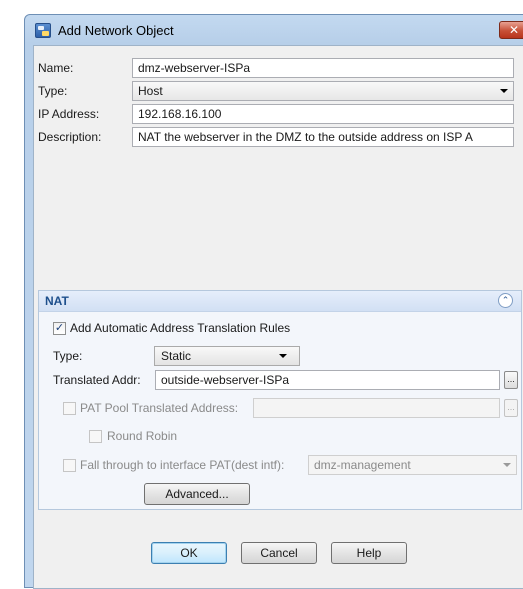 This screenshot has width=523, height=589. What do you see at coordinates (68, 356) in the screenshot?
I see `nat-type-label: Type:` at bounding box center [68, 356].